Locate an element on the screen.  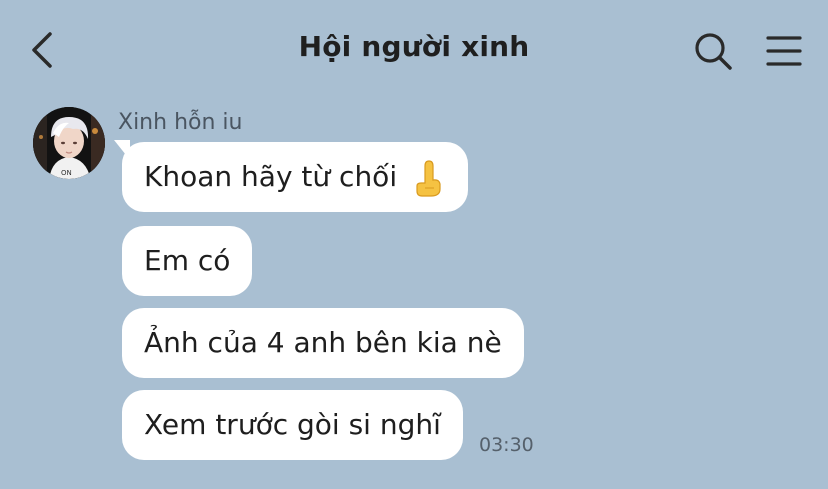
search-icon is located at coordinates (713, 51).